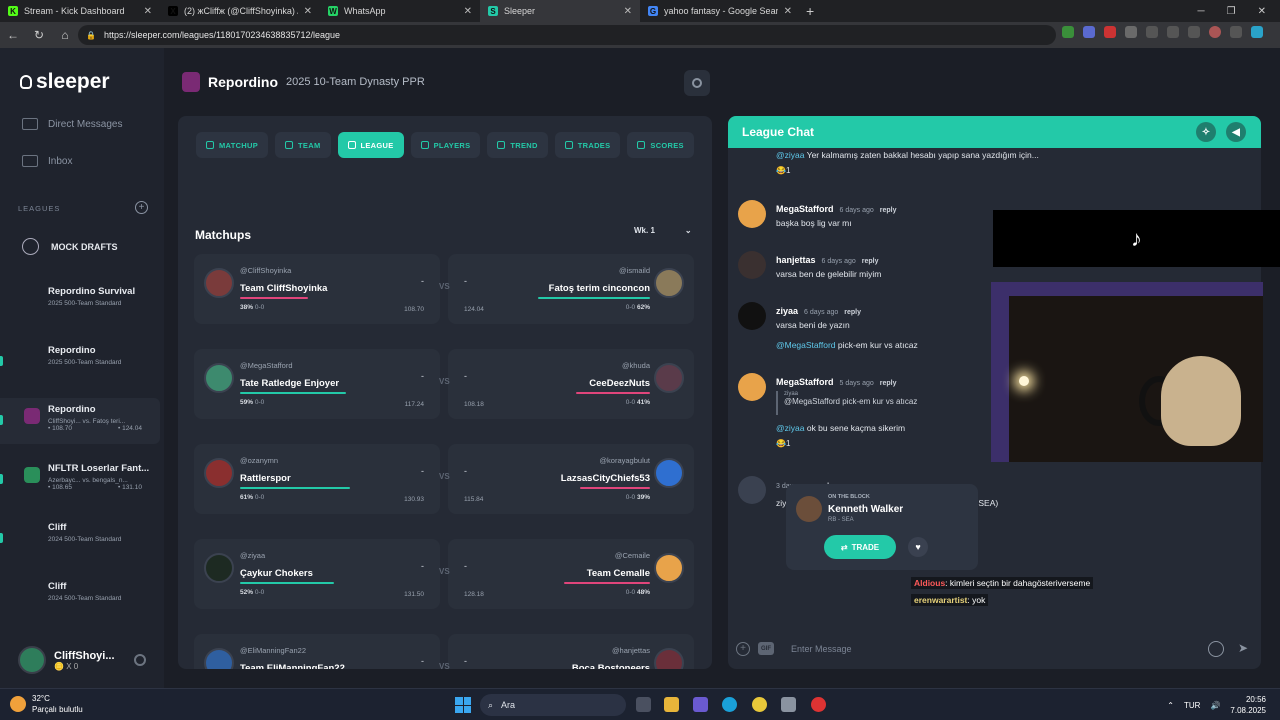 The height and width of the screenshot is (720, 1280). Describe the element at coordinates (553, 705) in the screenshot. I see `taskbar-search: ⌕ Ara` at that location.